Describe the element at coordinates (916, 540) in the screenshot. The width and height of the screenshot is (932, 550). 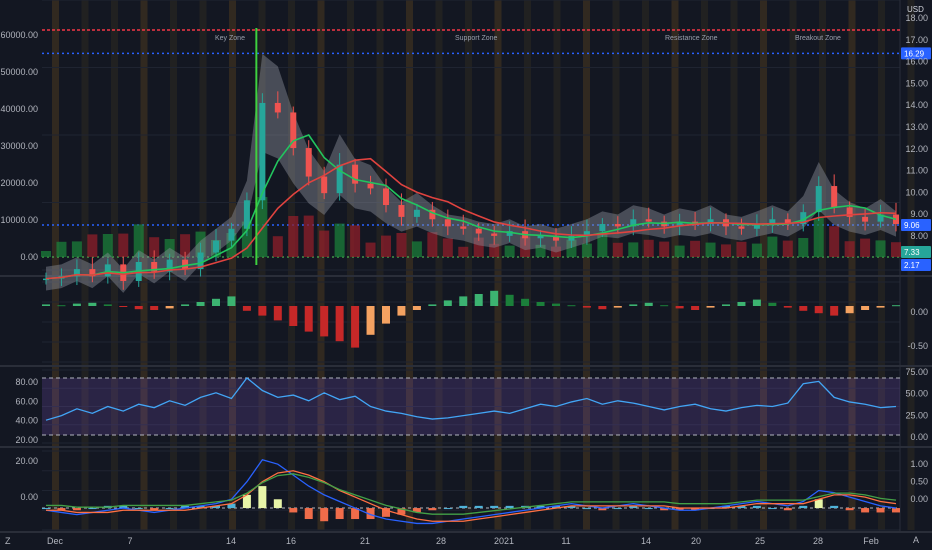
I see `a-button: A` at that location.